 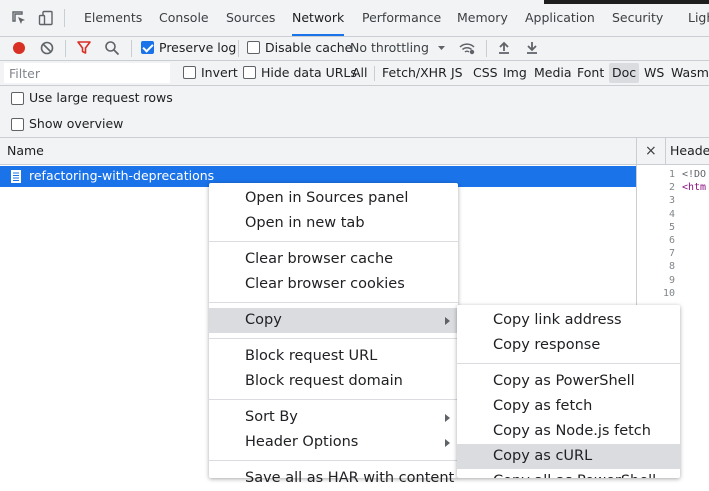 I want to click on line-number: 3, so click(x=671, y=201).